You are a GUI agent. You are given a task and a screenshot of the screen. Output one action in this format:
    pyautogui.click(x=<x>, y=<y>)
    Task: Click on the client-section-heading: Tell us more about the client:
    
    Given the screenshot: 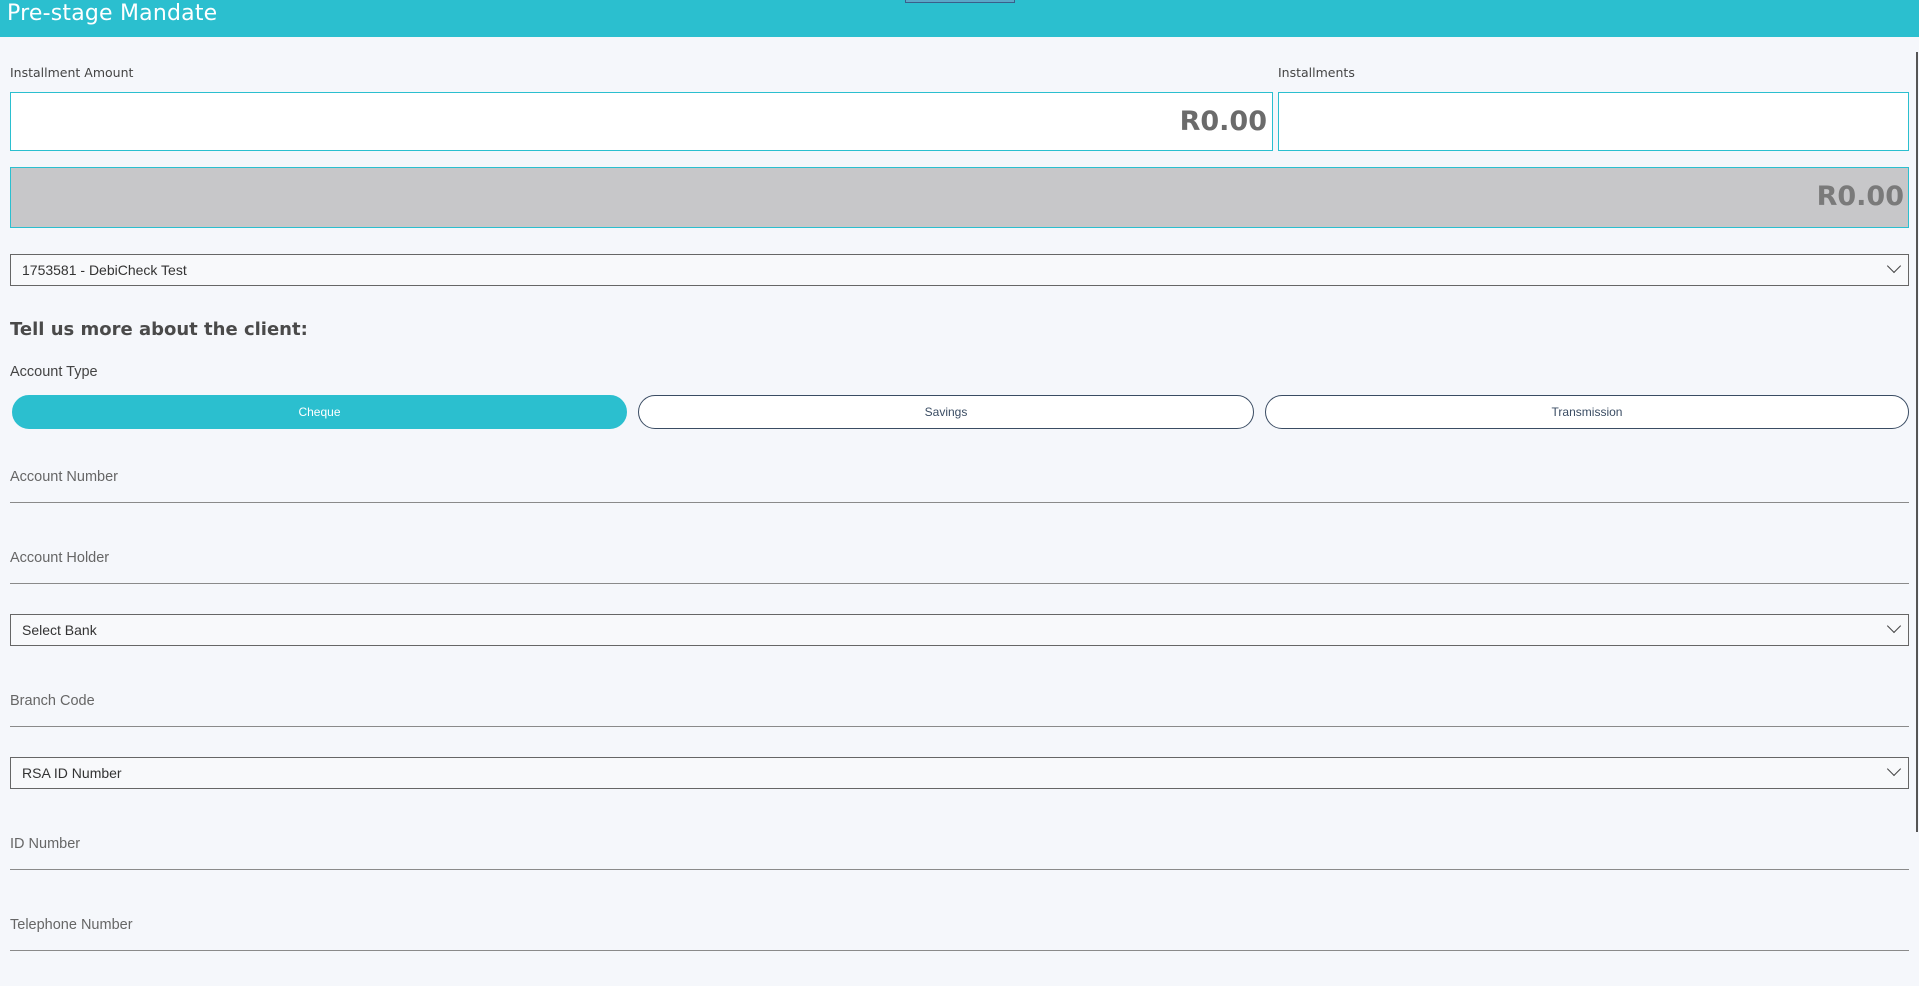 What is the action you would take?
    pyautogui.click(x=159, y=329)
    